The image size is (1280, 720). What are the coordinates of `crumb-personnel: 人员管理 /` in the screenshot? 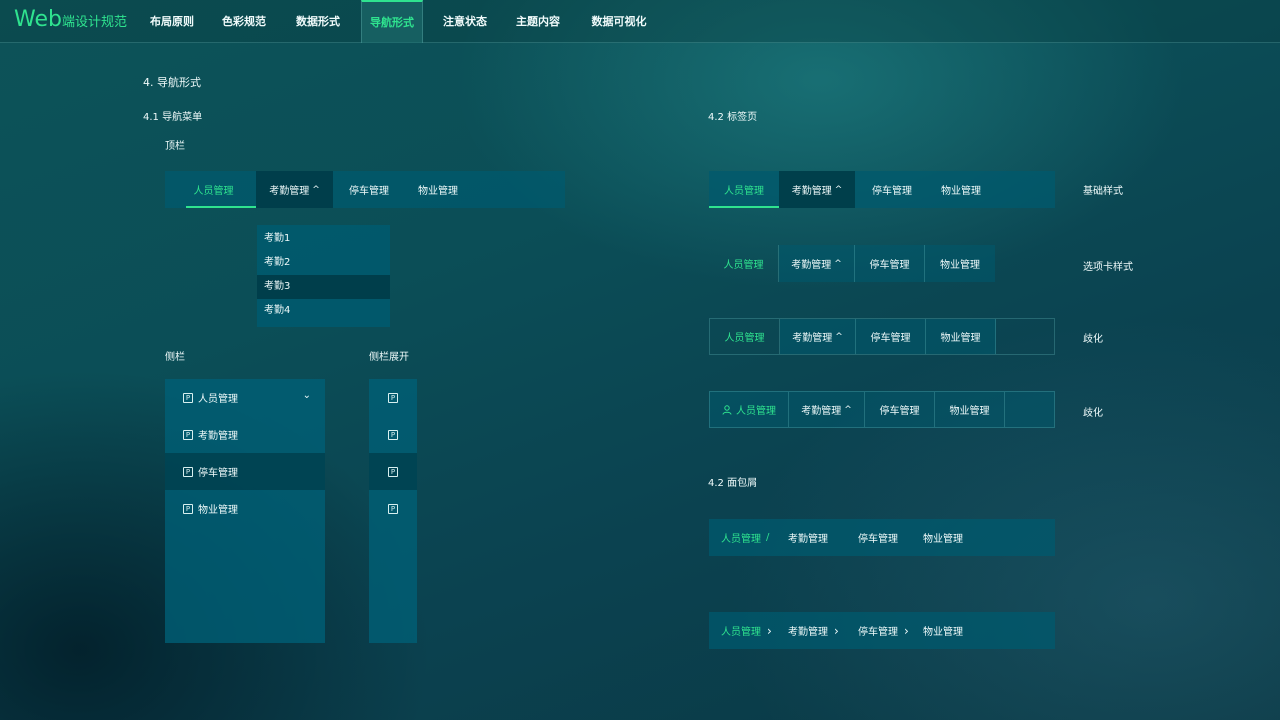 It's located at (745, 537).